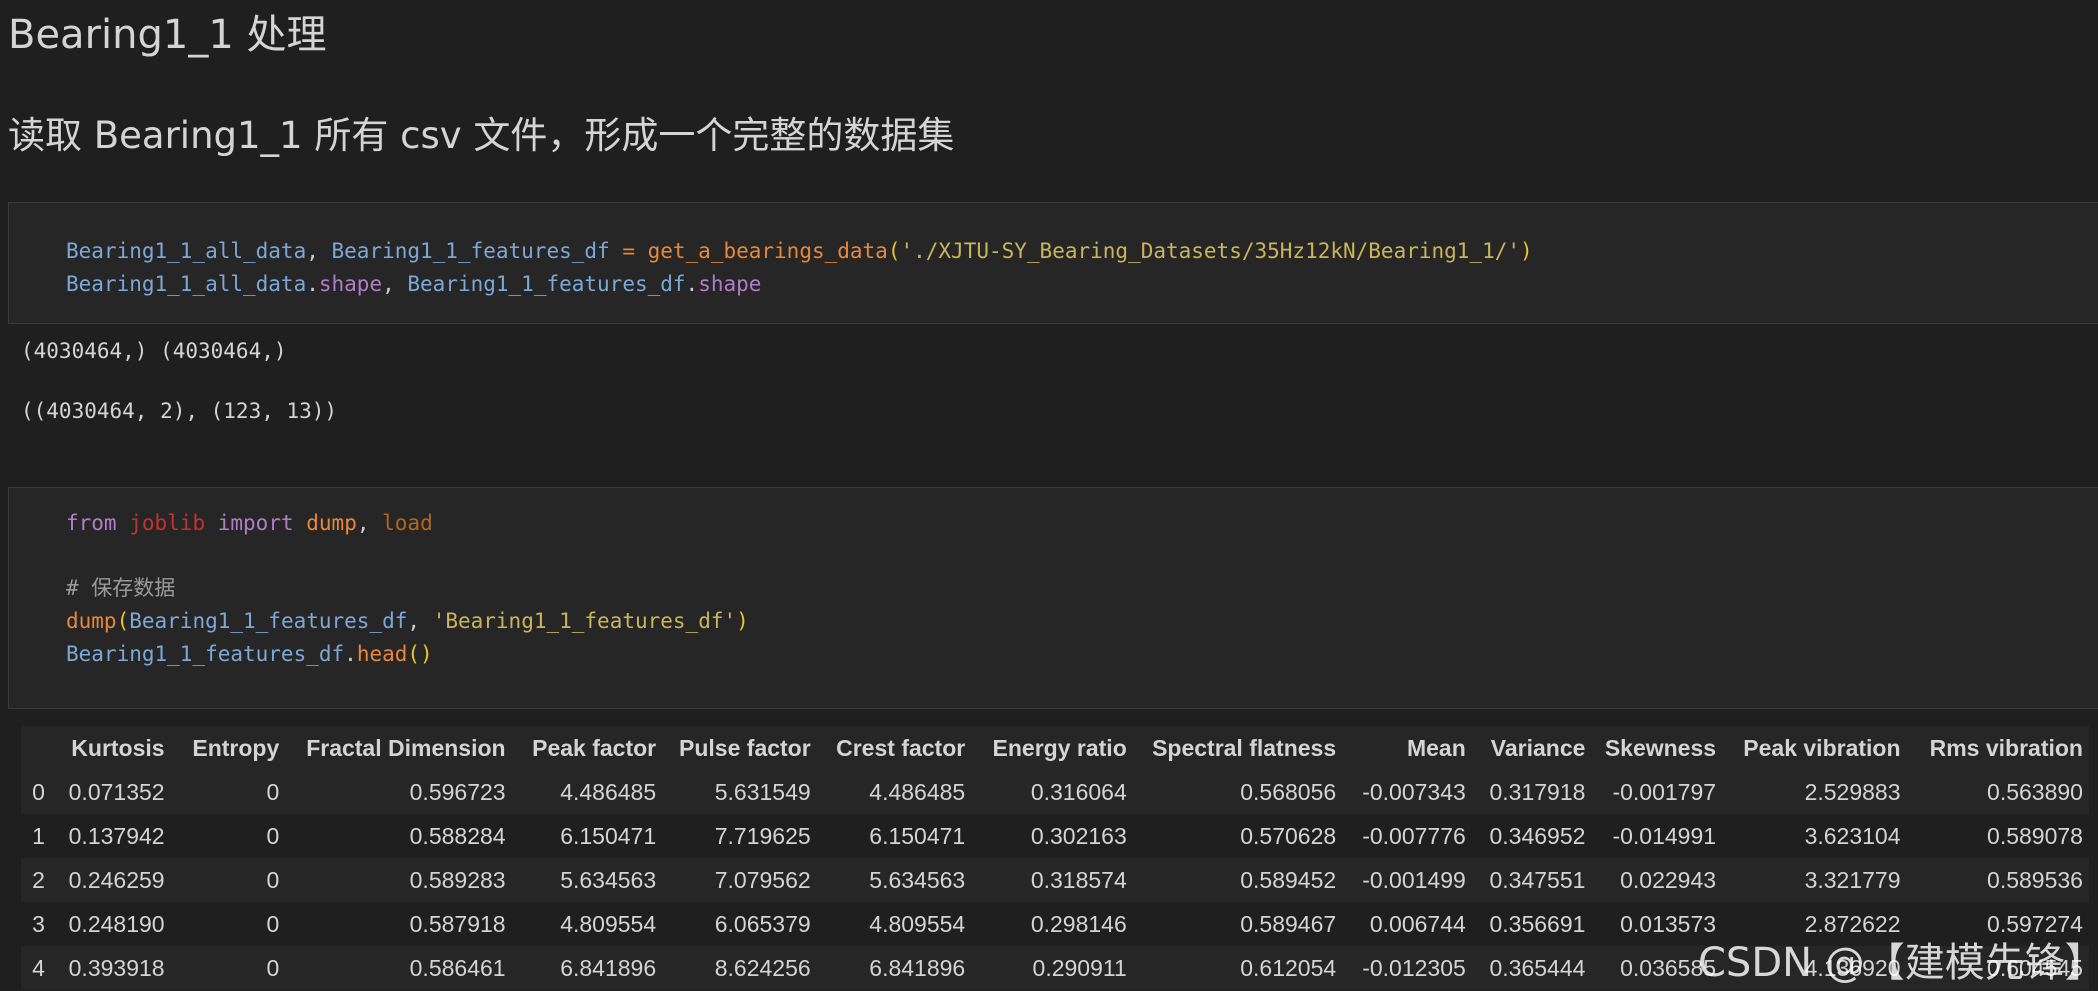 This screenshot has width=2098, height=991. What do you see at coordinates (1537, 923) in the screenshot?
I see `table-cell: 0.356691` at bounding box center [1537, 923].